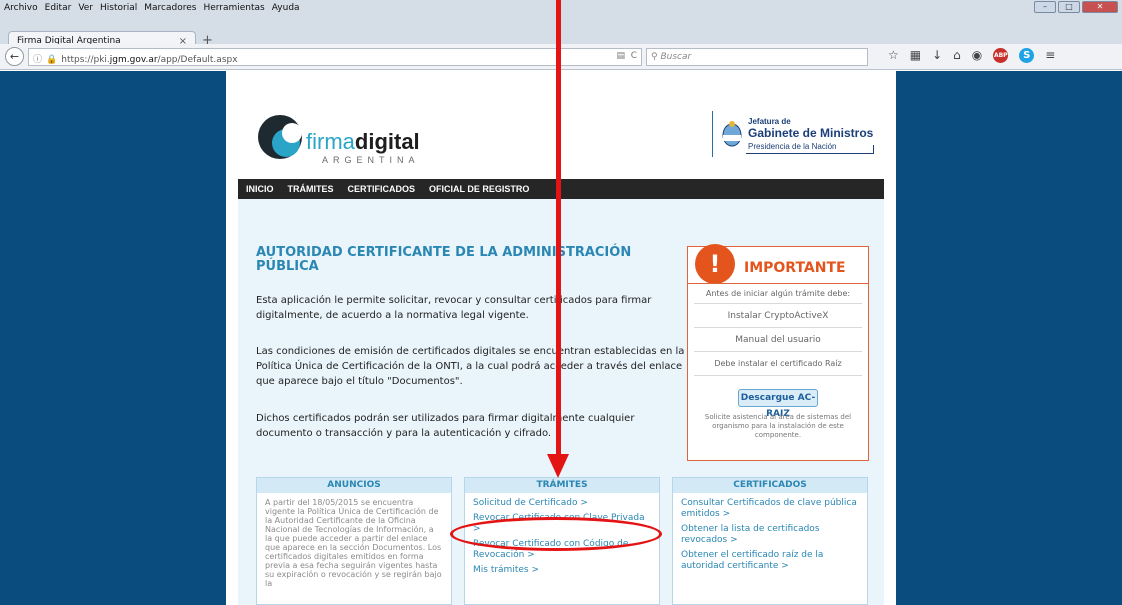 The image size is (1122, 605). What do you see at coordinates (280, 137) in the screenshot?
I see `firma-digital-logo-icon` at bounding box center [280, 137].